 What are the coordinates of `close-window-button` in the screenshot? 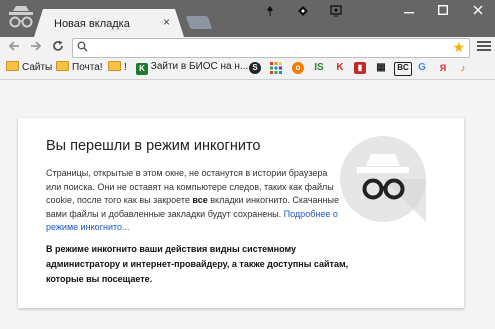 It's located at (478, 11).